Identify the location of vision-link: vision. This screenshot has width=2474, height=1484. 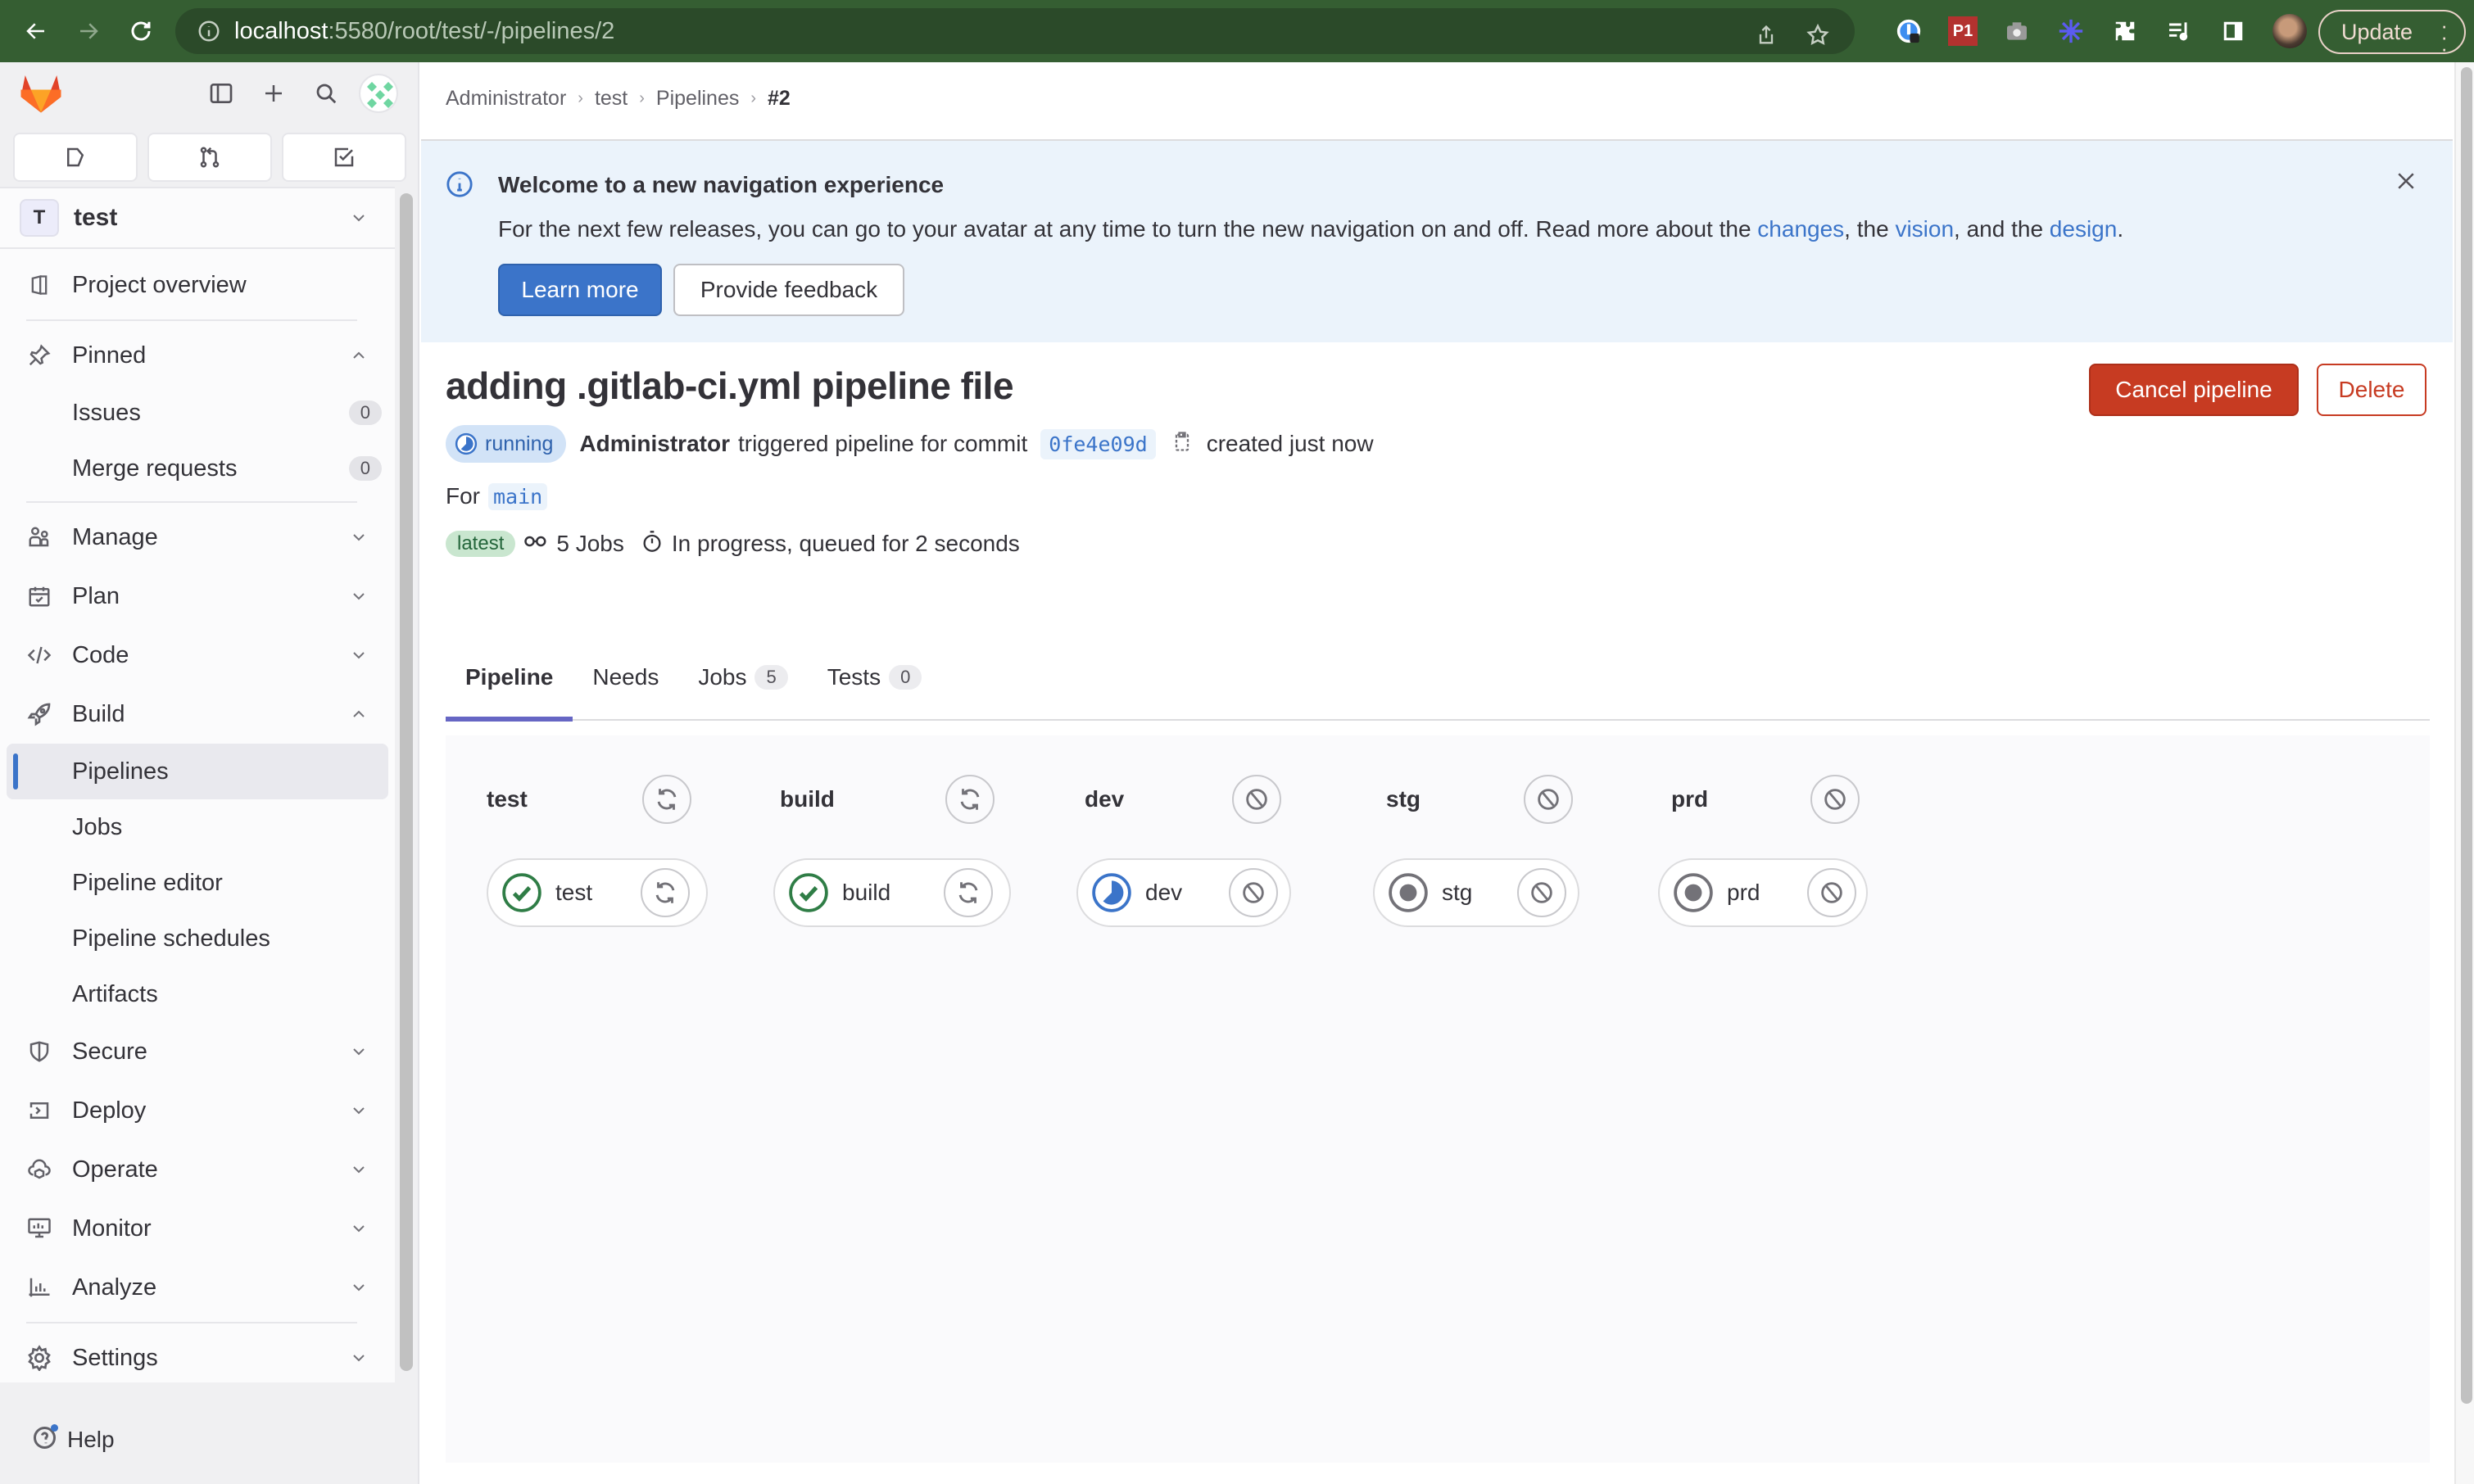
(1925, 229).